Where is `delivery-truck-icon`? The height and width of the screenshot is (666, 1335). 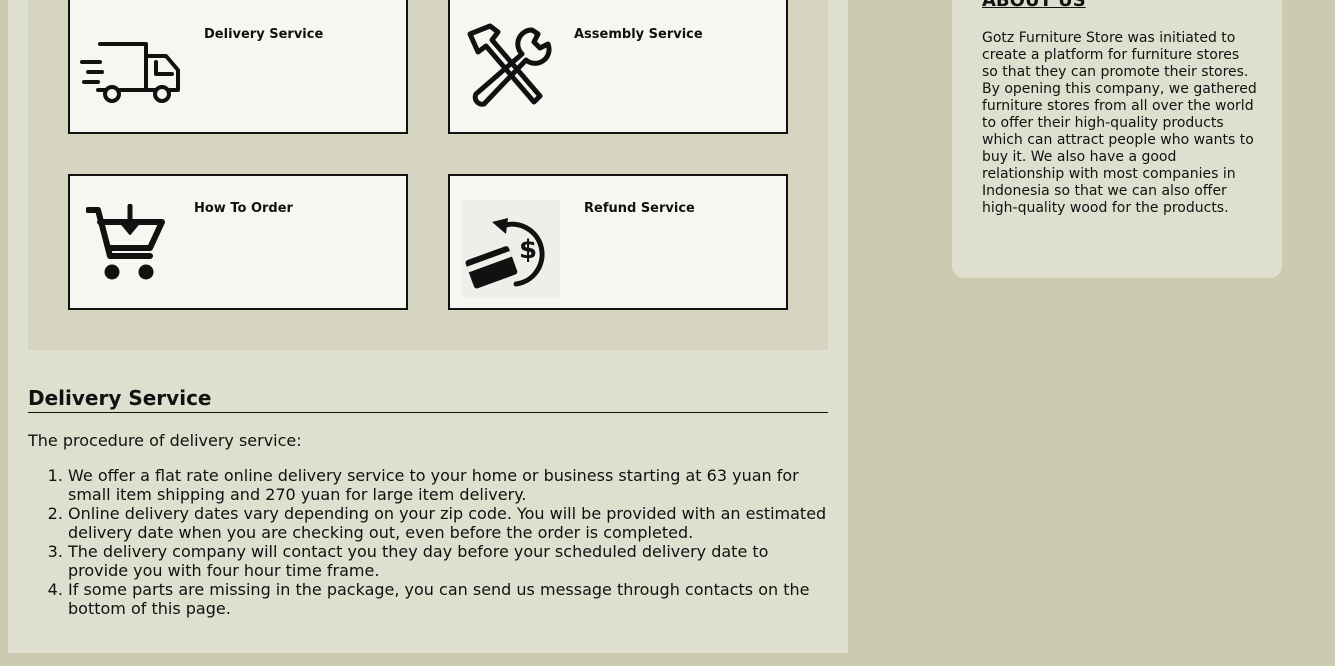
delivery-truck-icon is located at coordinates (130, 72).